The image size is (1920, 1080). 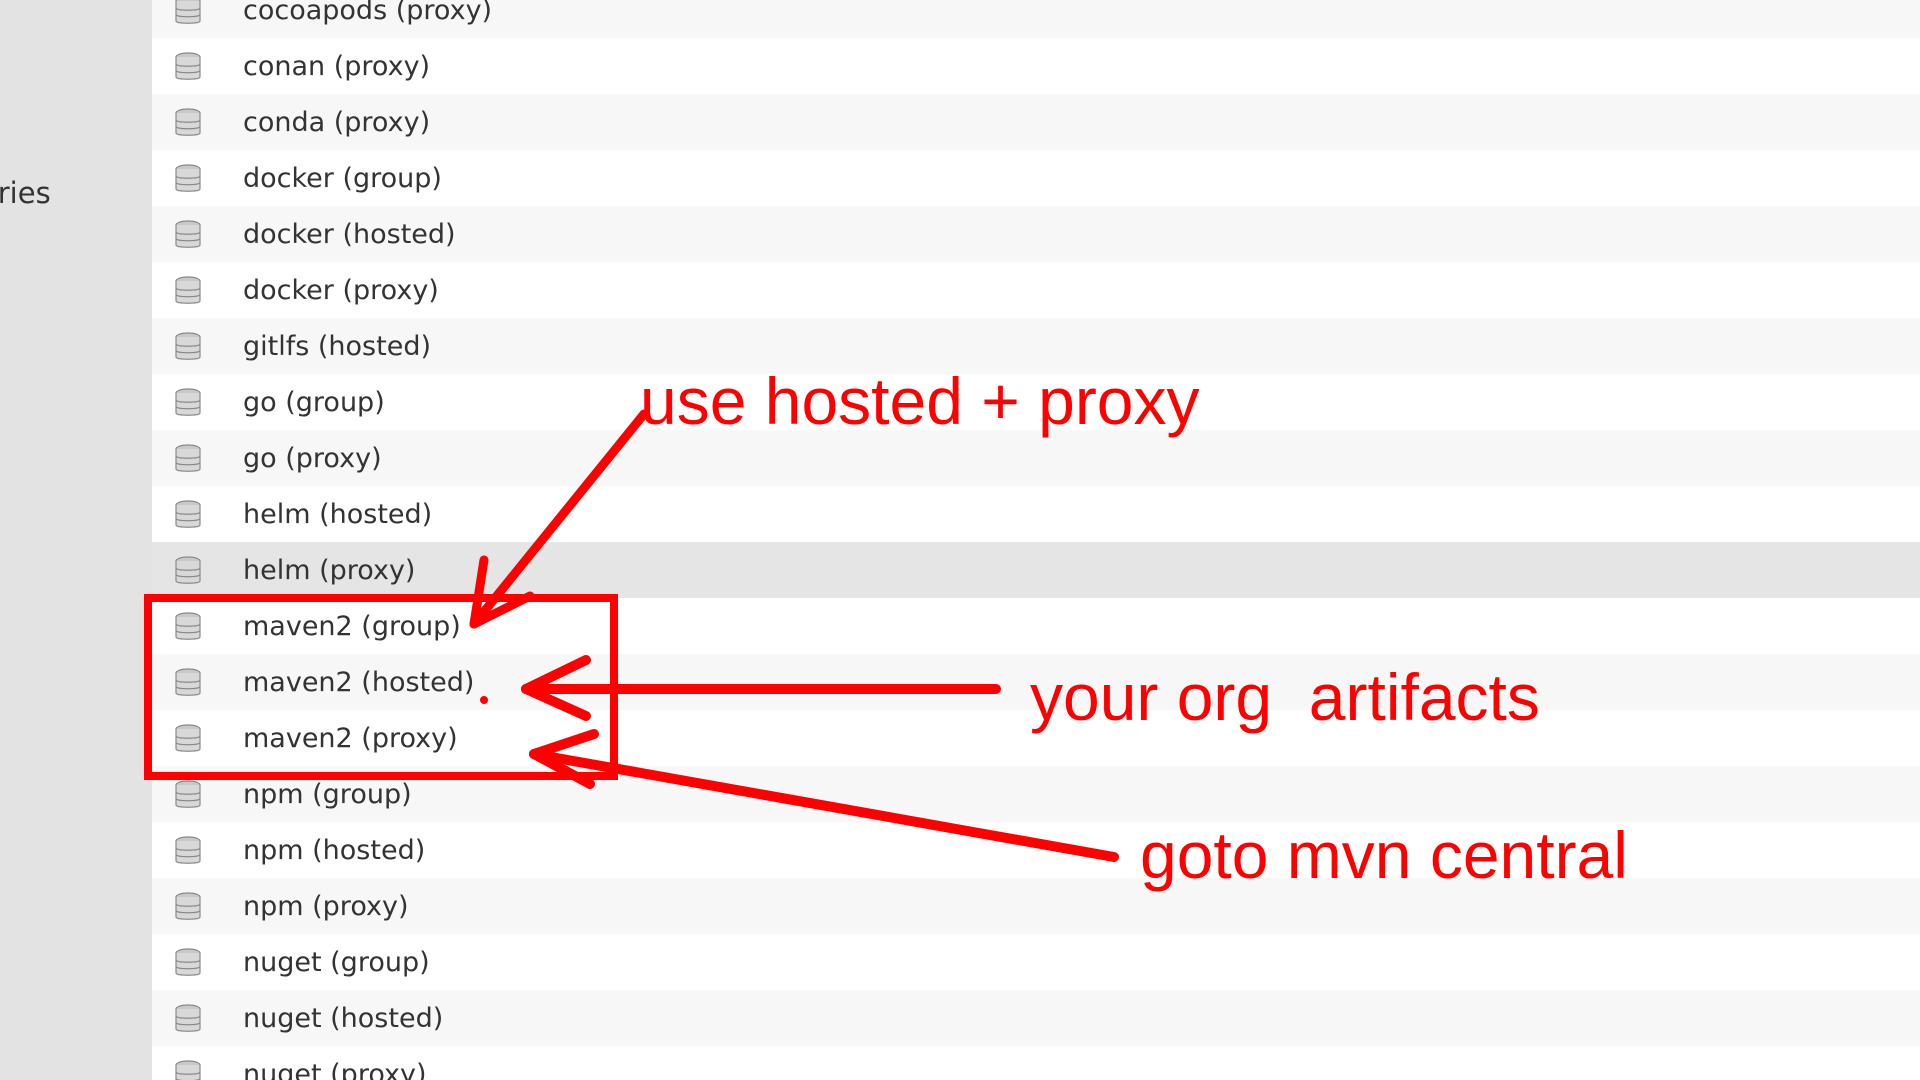 I want to click on repository-name: go (group), so click(x=314, y=402).